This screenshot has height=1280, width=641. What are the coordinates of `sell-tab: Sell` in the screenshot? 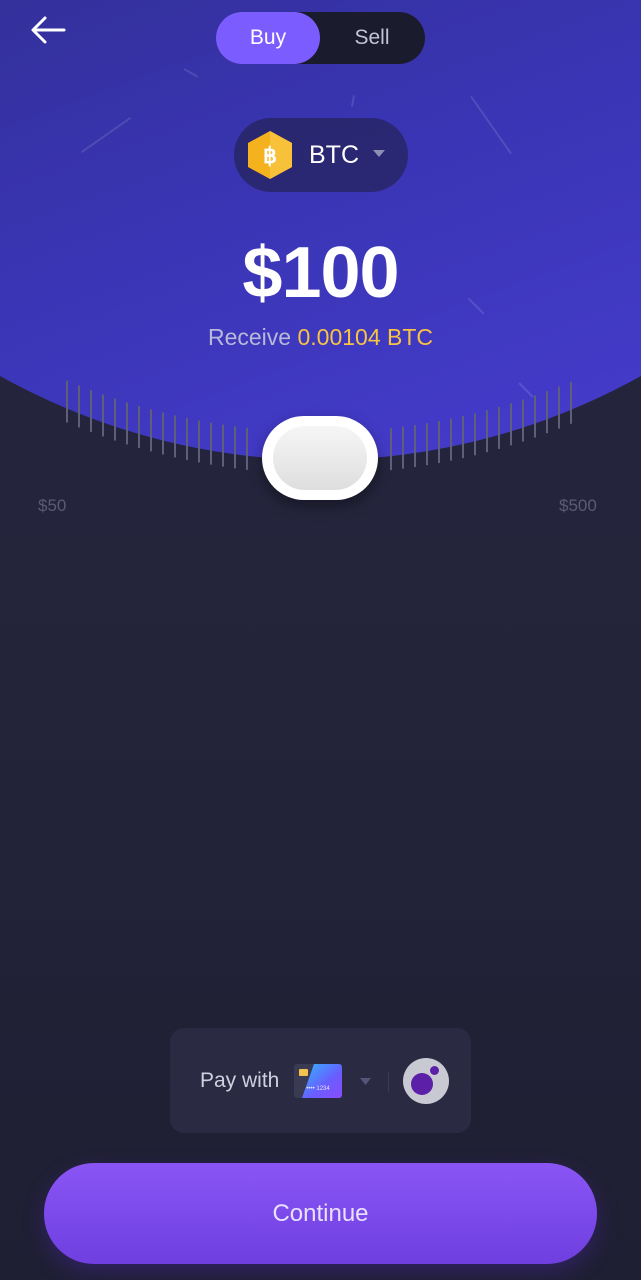 It's located at (372, 38).